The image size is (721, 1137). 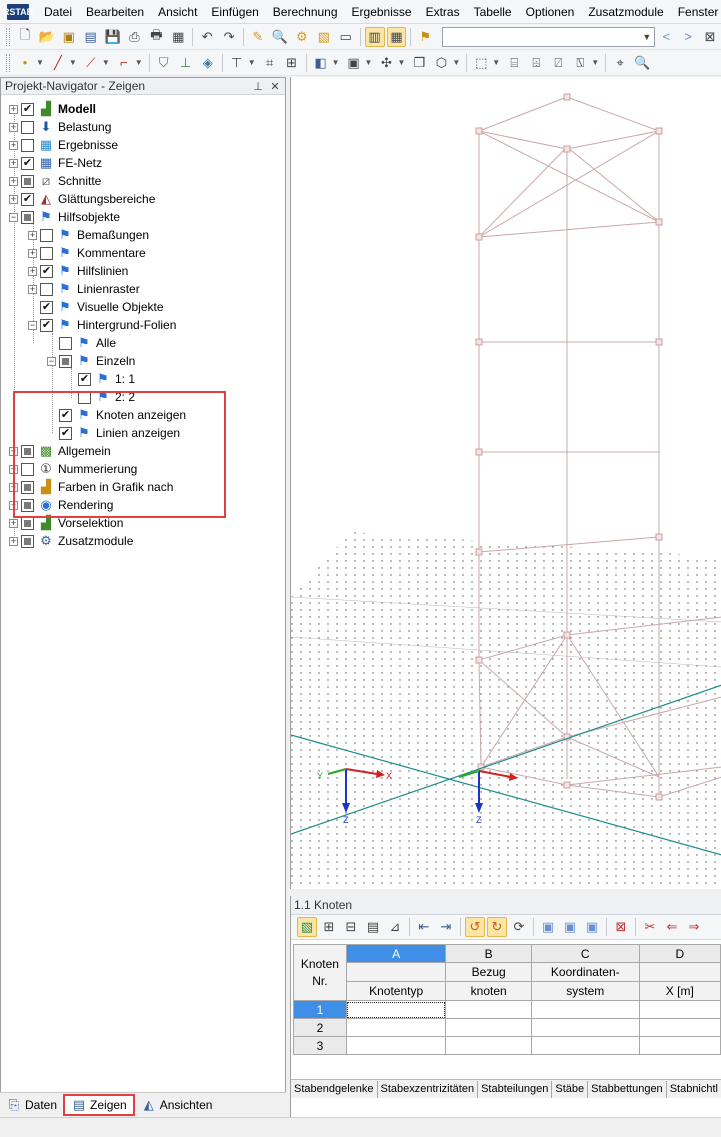 I want to click on surface-icon: ◈, so click(x=208, y=63).